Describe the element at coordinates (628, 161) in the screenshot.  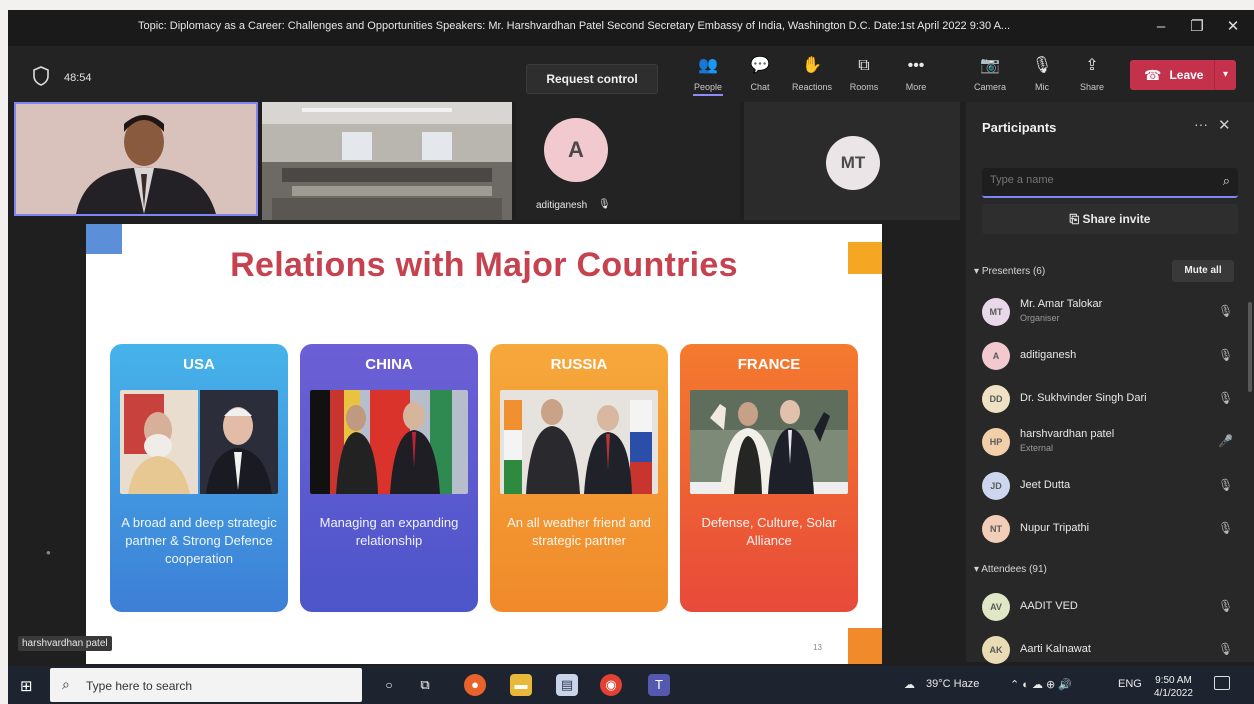
I see `aditiganesh-video-tile: A aditiganesh 🎙` at that location.